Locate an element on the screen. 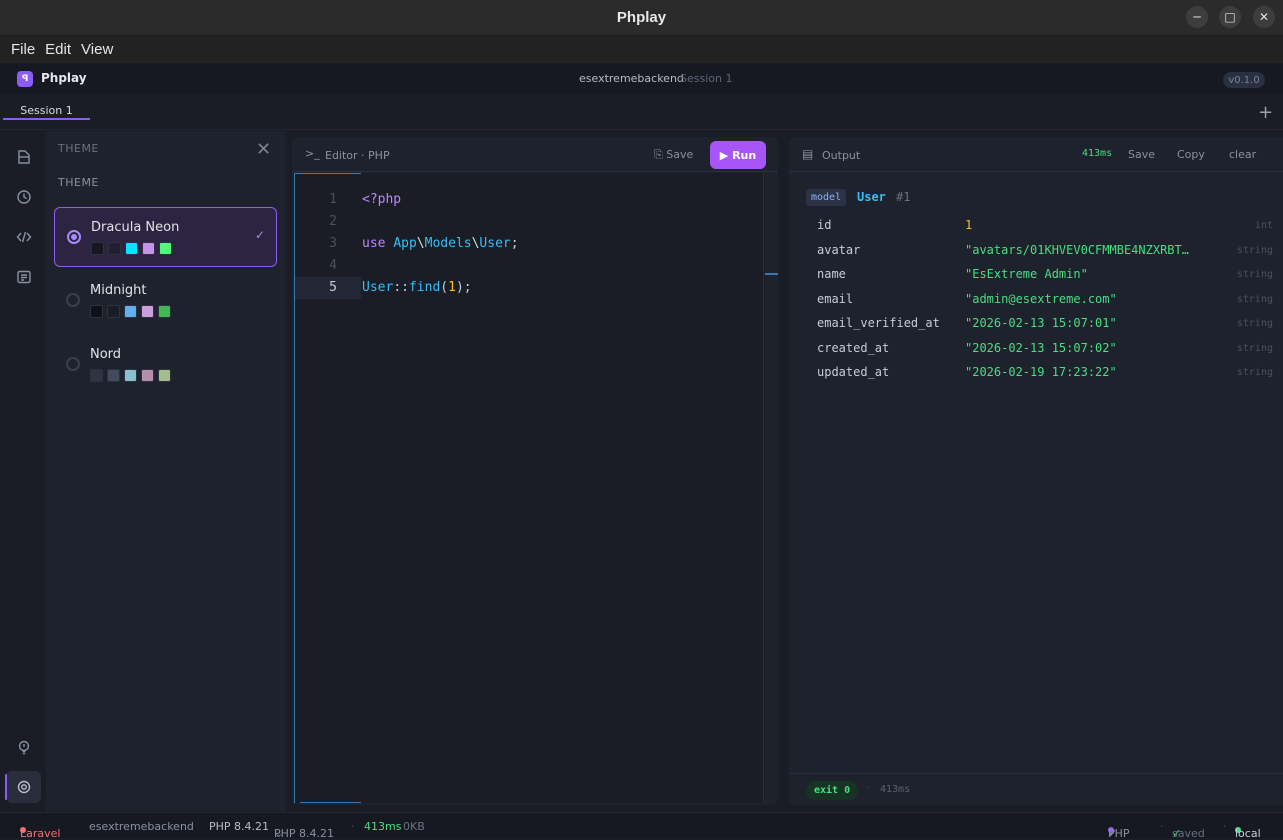 The image size is (1283, 840). code-line-5: User::find(1); is located at coordinates (417, 287).